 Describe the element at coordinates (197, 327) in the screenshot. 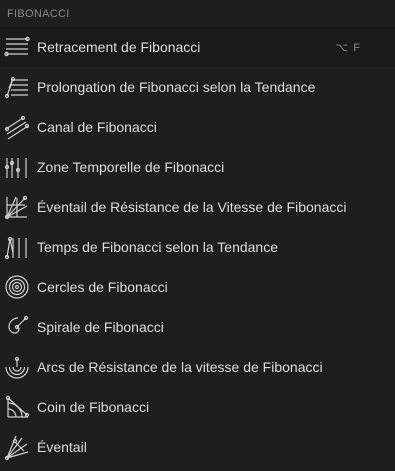

I see `menu-item-fib-spiral: Spirale de Fibonacci` at that location.